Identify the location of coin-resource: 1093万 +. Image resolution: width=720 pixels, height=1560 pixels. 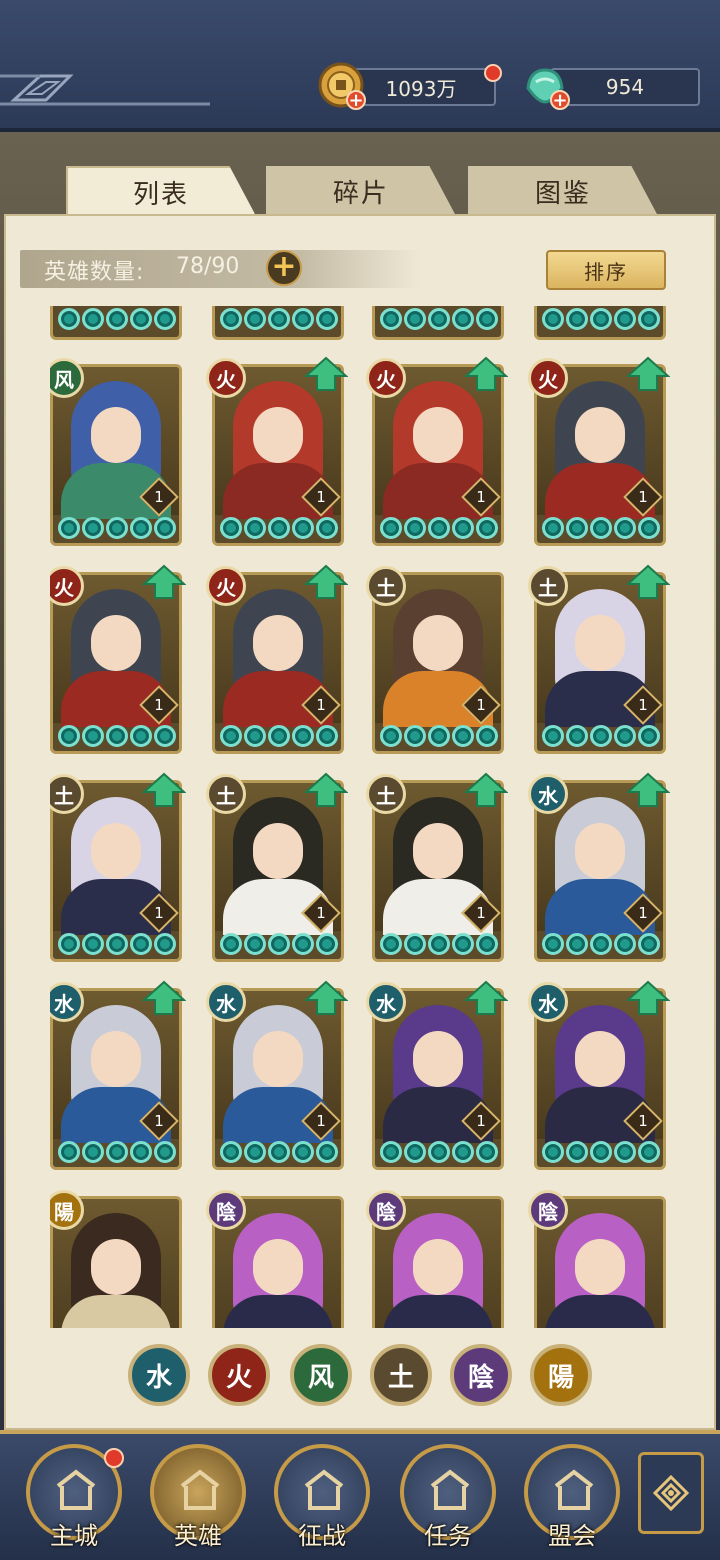
(410, 86).